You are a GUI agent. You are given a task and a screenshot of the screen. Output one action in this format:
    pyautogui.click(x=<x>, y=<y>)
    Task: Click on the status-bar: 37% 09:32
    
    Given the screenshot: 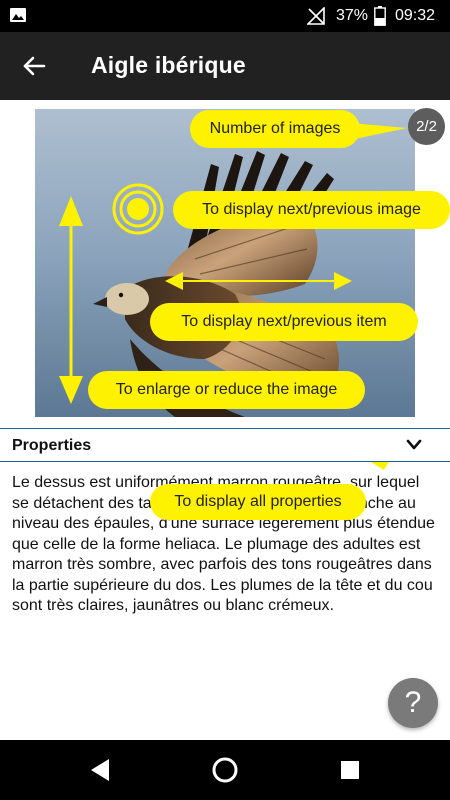 What is the action you would take?
    pyautogui.click(x=225, y=16)
    